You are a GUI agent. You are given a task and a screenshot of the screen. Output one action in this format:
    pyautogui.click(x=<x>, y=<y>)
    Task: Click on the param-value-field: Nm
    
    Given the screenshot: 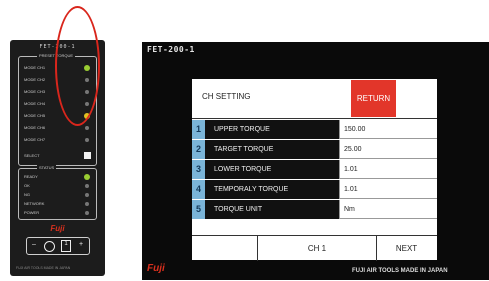 What is the action you would take?
    pyautogui.click(x=388, y=209)
    